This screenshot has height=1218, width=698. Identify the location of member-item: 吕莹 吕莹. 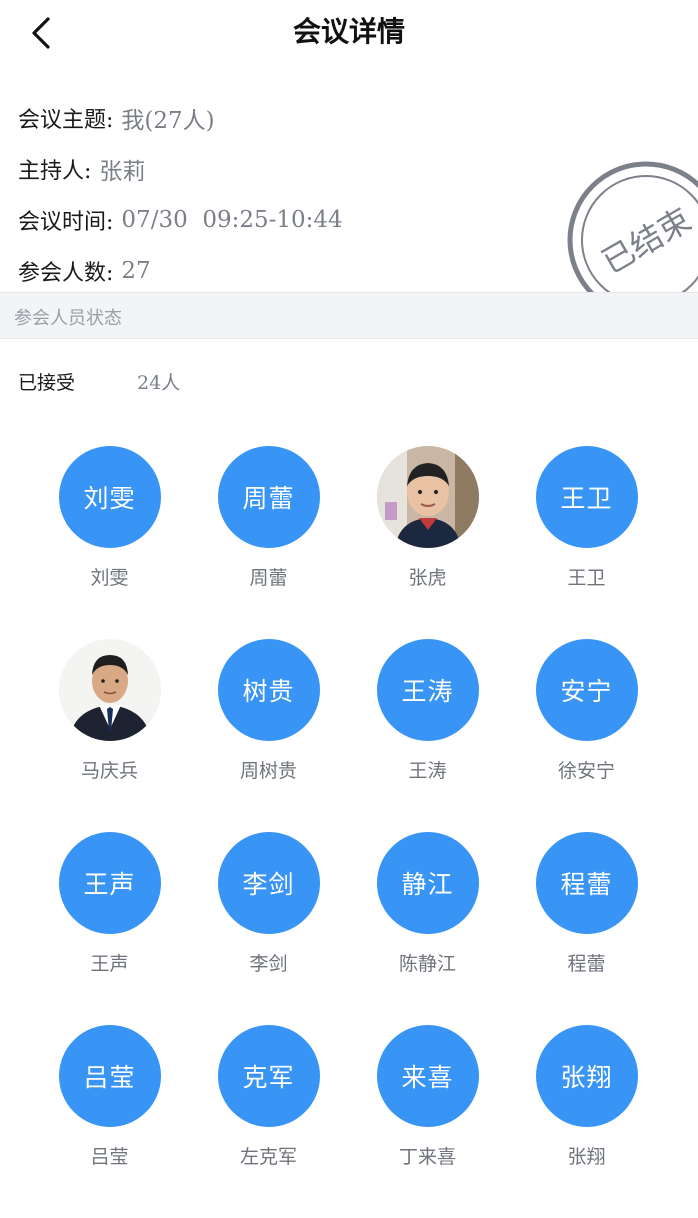
(109, 1121).